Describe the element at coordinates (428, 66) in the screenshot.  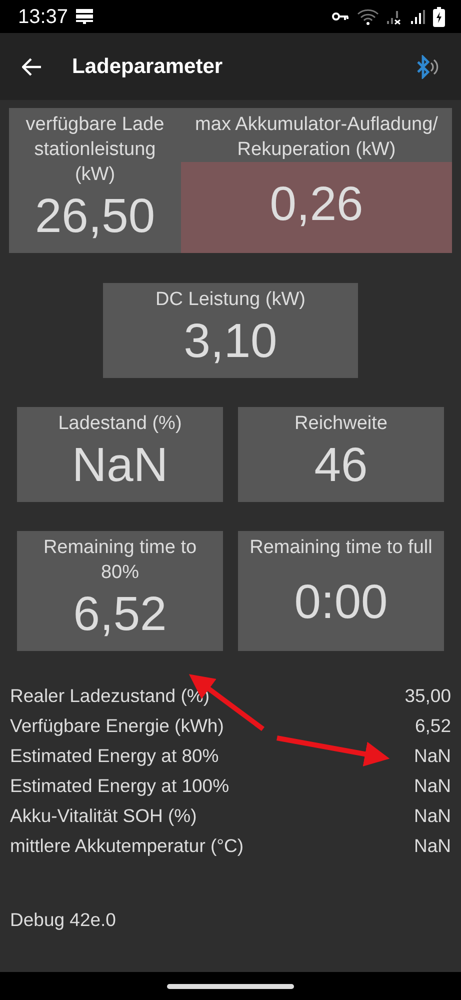
I see `bluetooth-icon` at that location.